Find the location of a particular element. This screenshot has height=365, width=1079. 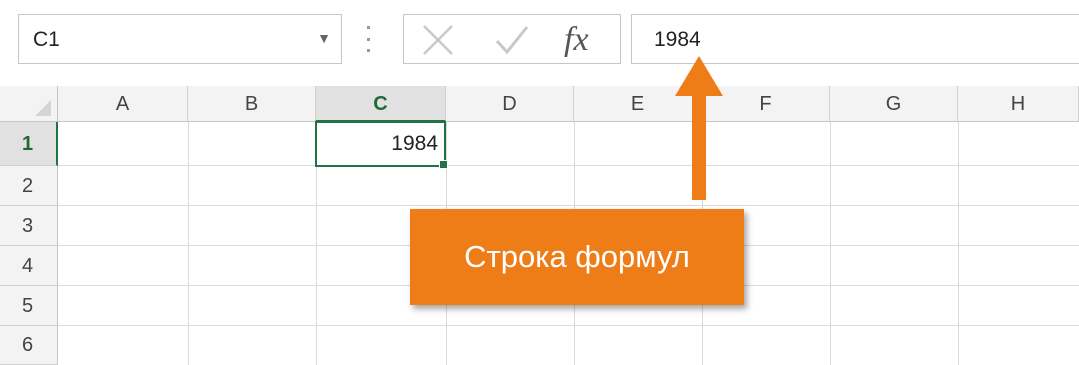

column-header-h: H is located at coordinates (1018, 104).